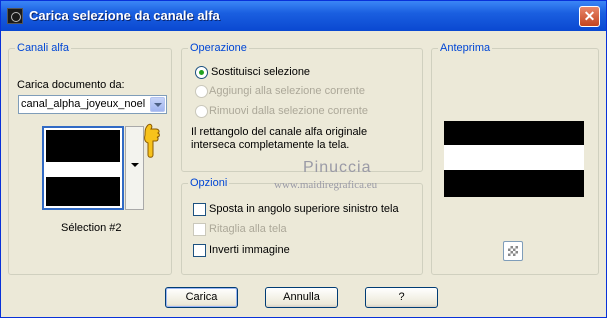 The height and width of the screenshot is (318, 607). What do you see at coordinates (201, 72) in the screenshot?
I see `radio-sostituisci` at bounding box center [201, 72].